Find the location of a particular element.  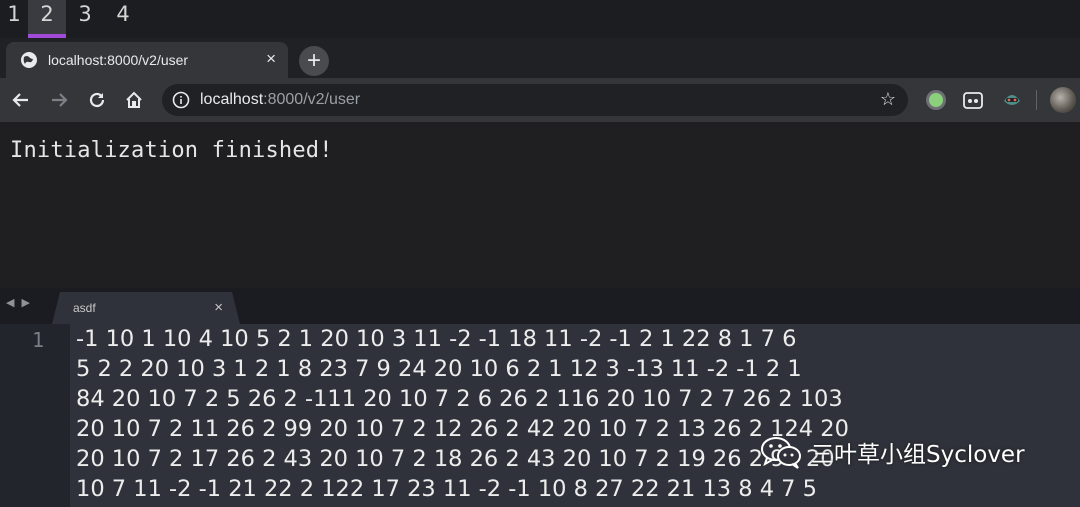

extension-mascot-icon is located at coordinates (1012, 100).